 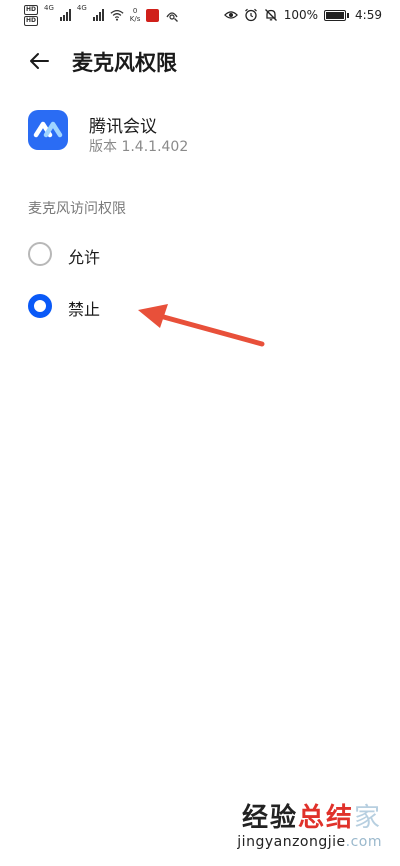 What do you see at coordinates (77, 209) in the screenshot?
I see `section-title: 麦克风访问权限` at bounding box center [77, 209].